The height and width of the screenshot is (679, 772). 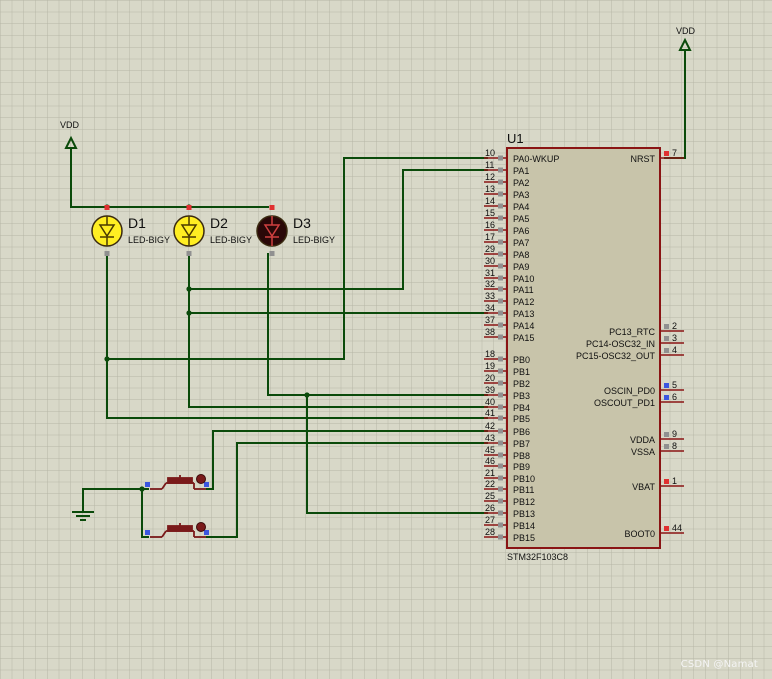 I want to click on pin-number: 25, so click(x=490, y=496).